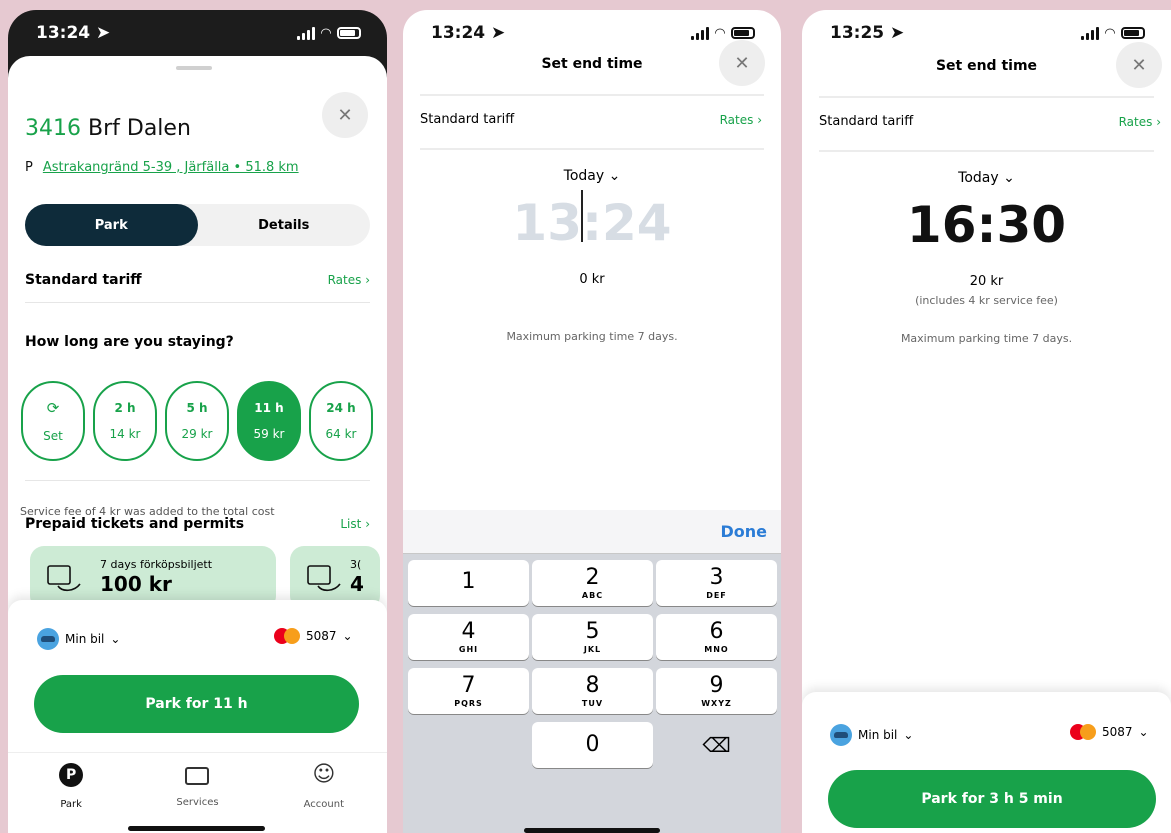 Image resolution: width=1171 pixels, height=833 pixels. I want to click on payment-panel: Min bil ⌄ 5087 ⌄ Park for 11 h, so click(197, 676).